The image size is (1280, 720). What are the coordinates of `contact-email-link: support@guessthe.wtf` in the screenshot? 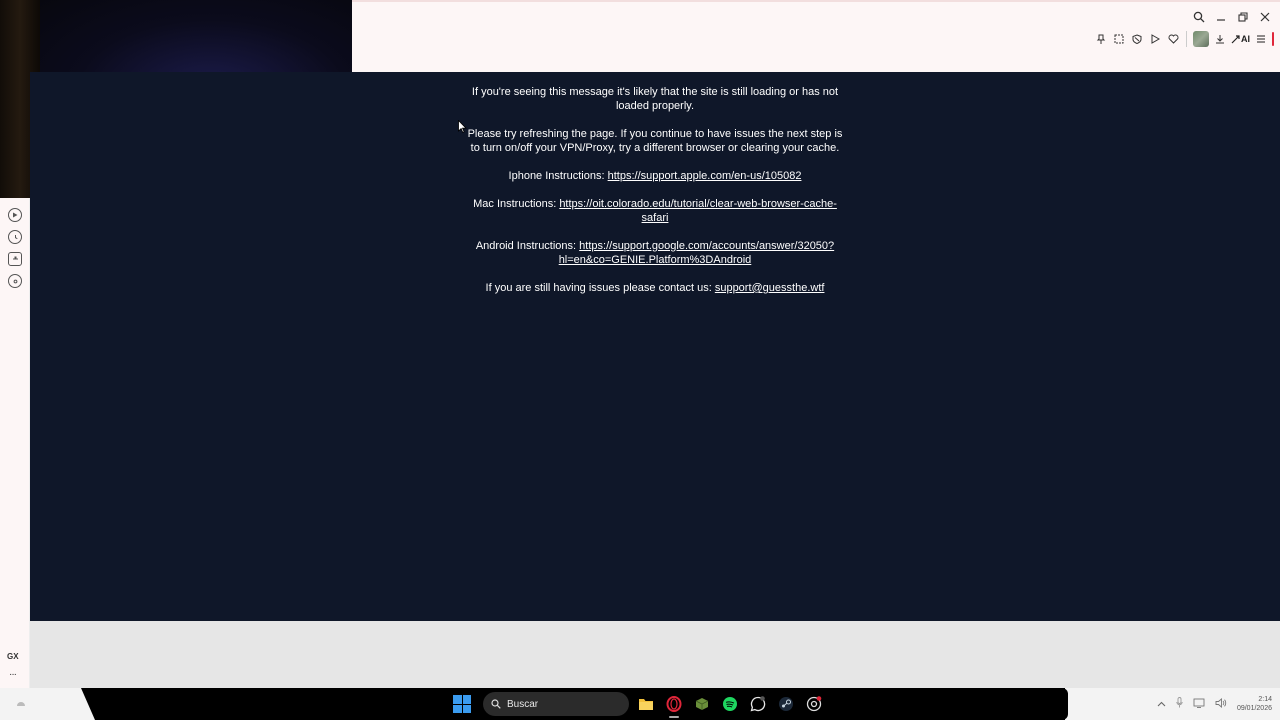 It's located at (770, 288).